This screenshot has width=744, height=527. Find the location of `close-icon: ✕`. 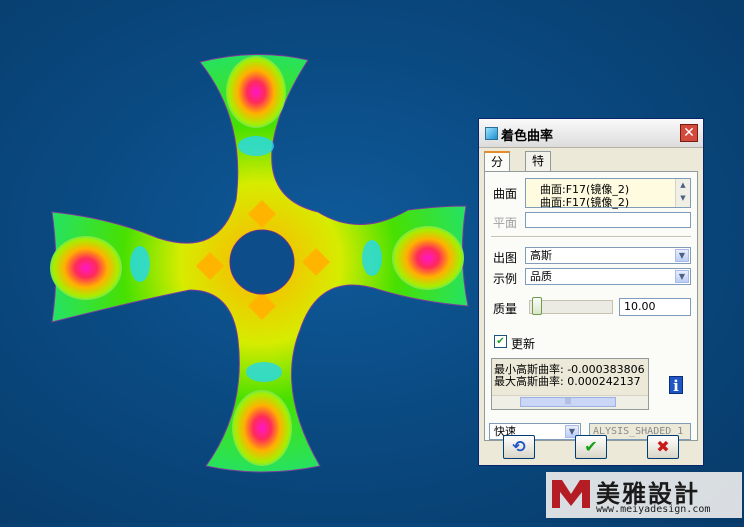

close-icon: ✕ is located at coordinates (689, 133).